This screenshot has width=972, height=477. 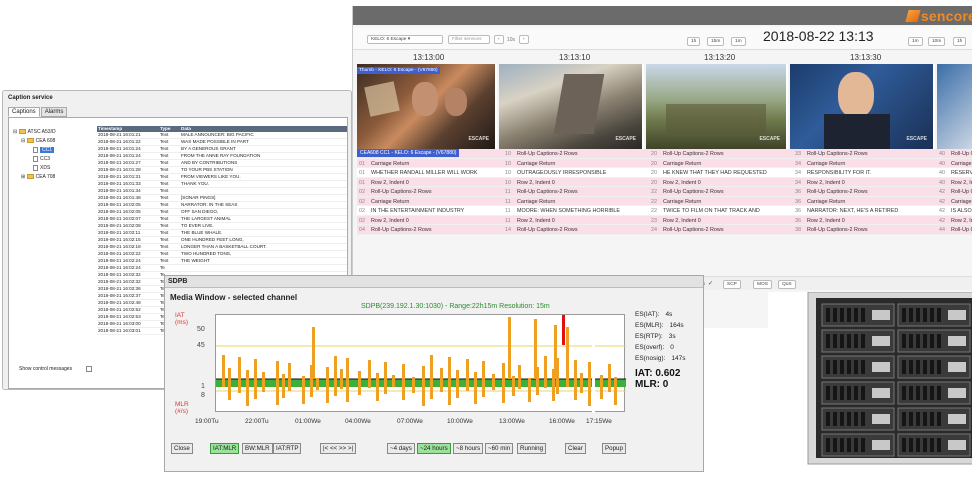 I want to click on data-cell: TO EVER LIVE., so click(x=197, y=225).